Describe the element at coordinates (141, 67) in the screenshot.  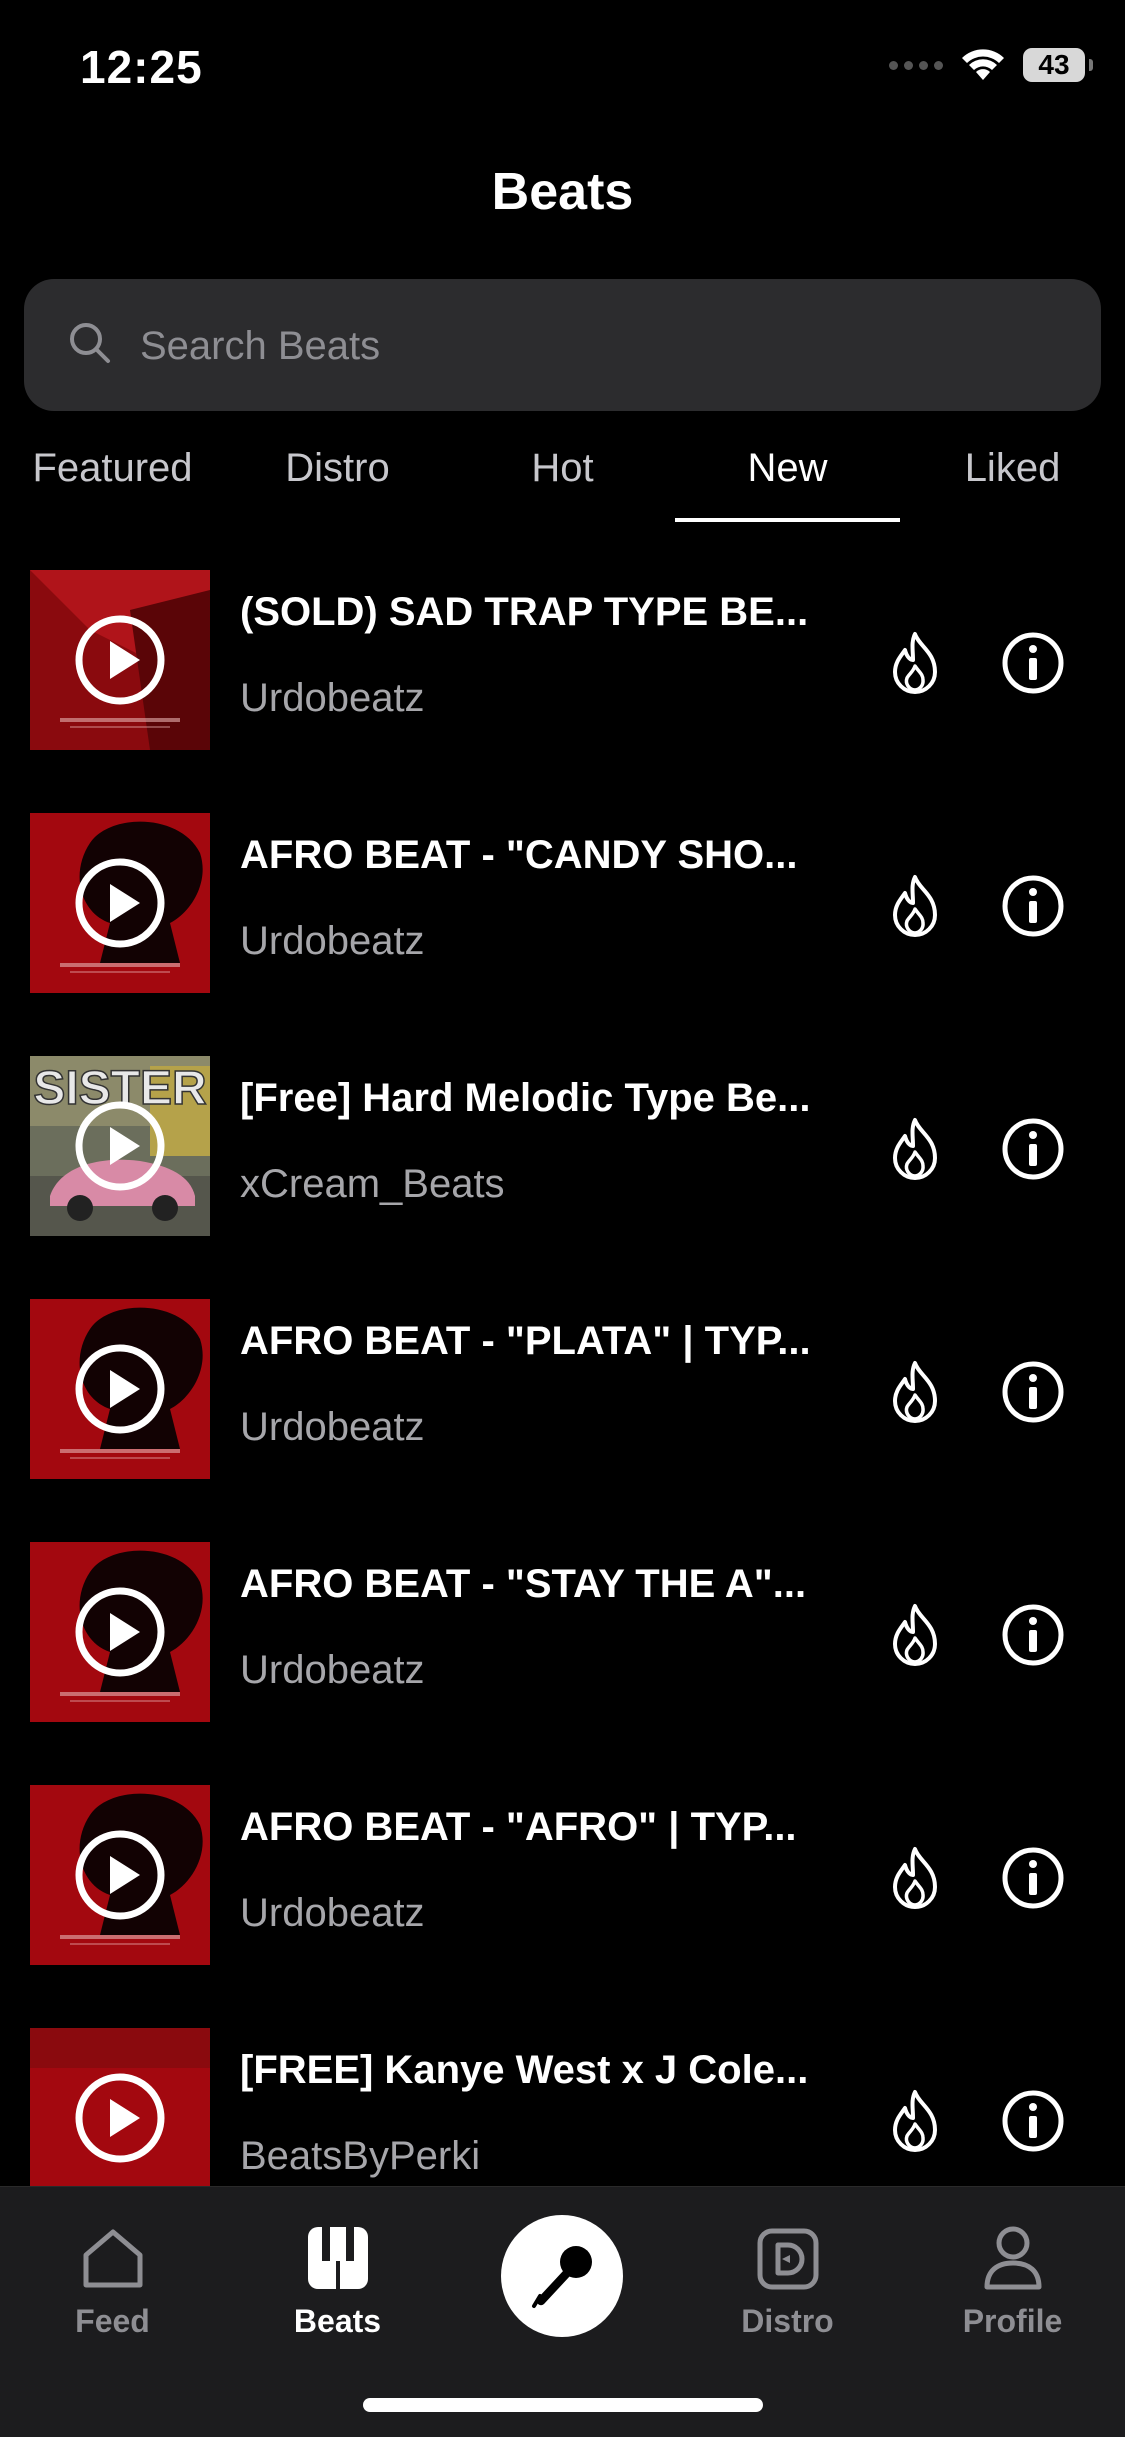
I see `status-time: 12:25` at that location.